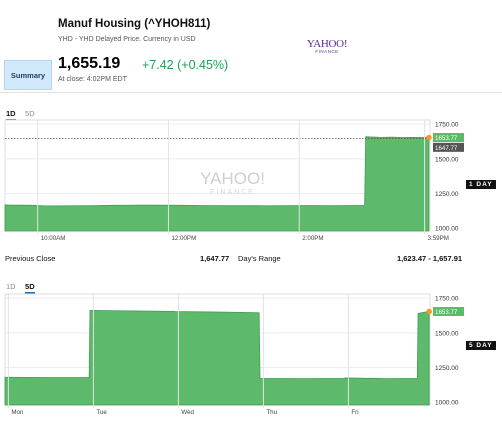  What do you see at coordinates (232, 178) in the screenshot?
I see `watermark-text: YAHOO!` at bounding box center [232, 178].